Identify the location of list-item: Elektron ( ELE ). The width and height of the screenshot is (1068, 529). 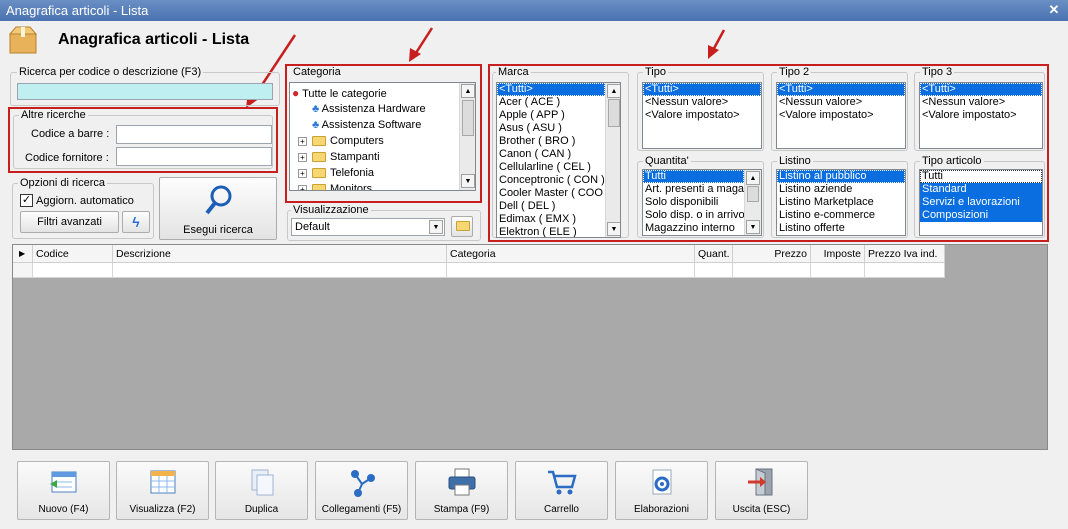
(558, 231).